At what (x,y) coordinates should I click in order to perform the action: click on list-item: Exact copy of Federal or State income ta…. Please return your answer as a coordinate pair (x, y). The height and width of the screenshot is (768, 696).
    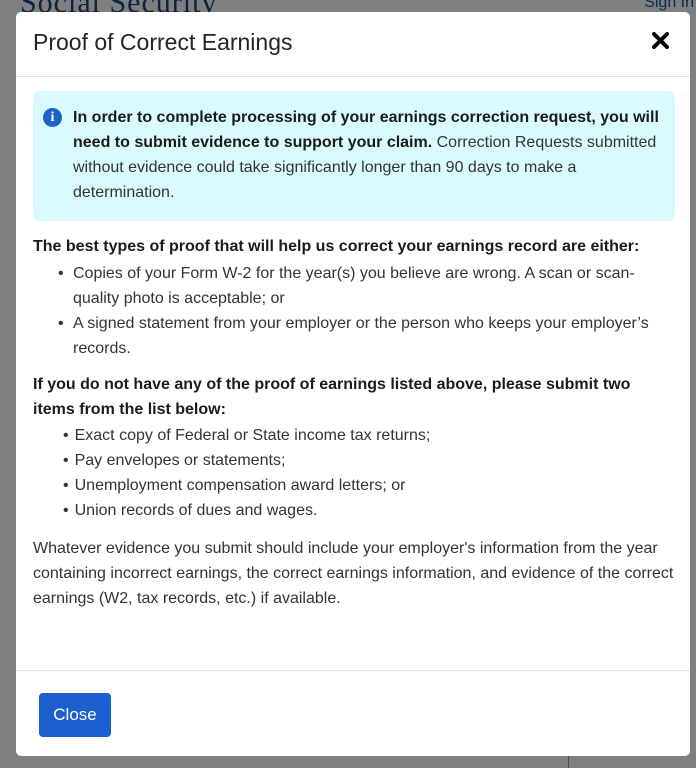
    Looking at the image, I should click on (369, 435).